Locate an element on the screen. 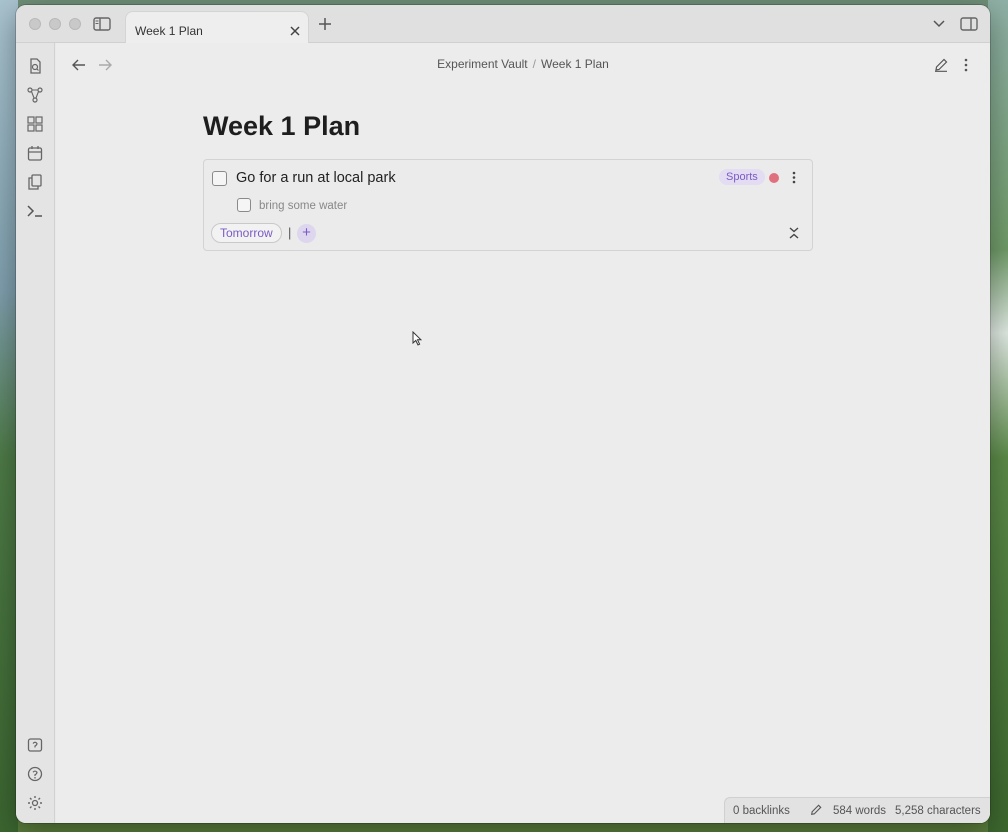  terminal-icon is located at coordinates (35, 211).